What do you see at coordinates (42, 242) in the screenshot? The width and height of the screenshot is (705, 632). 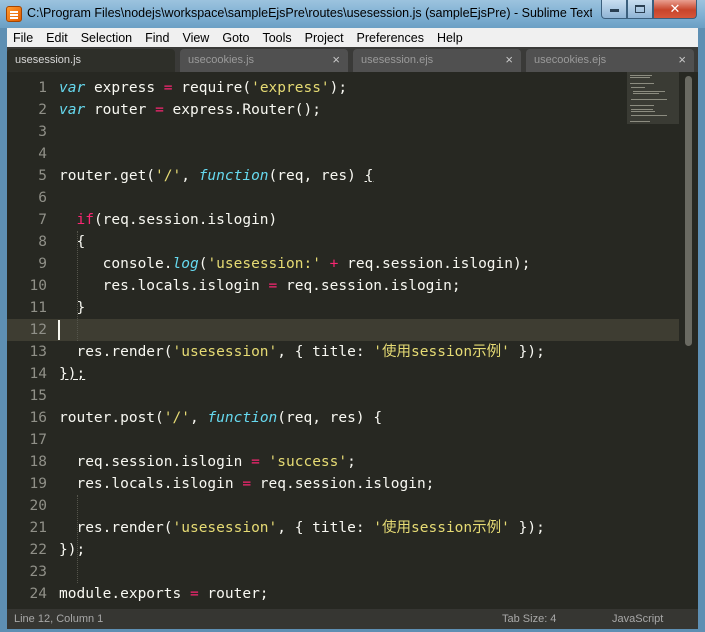 I see `line-number: 8` at bounding box center [42, 242].